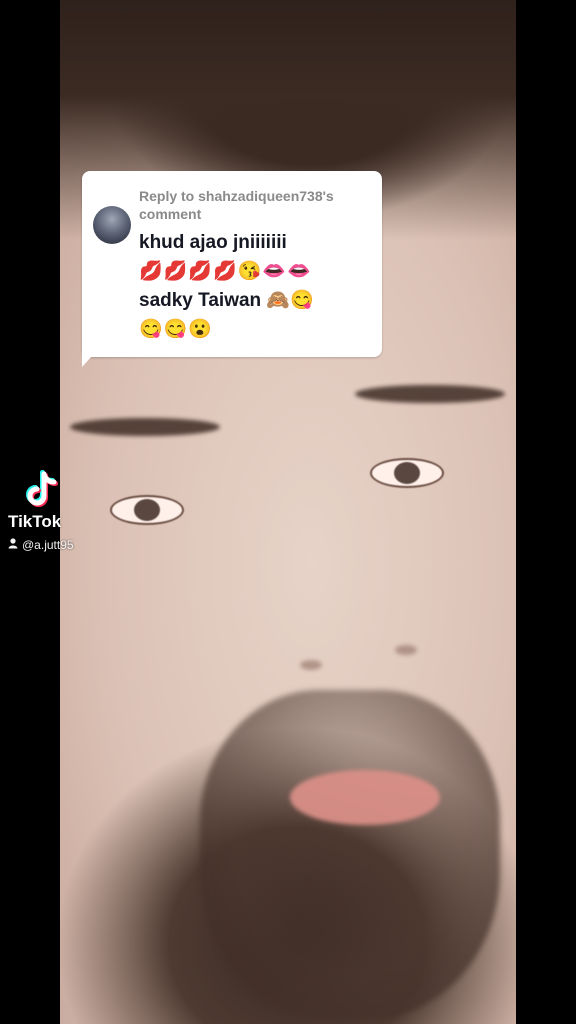 Image resolution: width=576 pixels, height=1024 pixels. I want to click on tiktok-logo-icon, so click(42, 488).